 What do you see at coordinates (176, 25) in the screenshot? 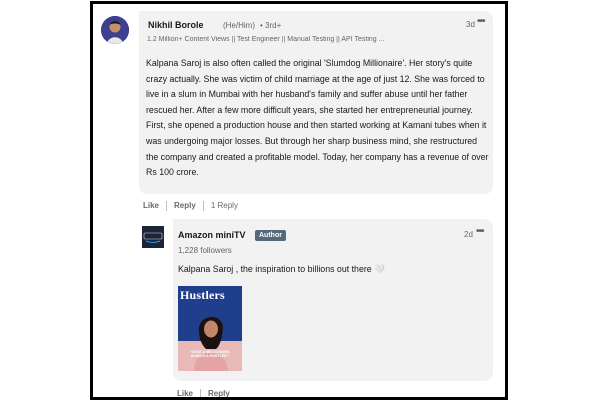
I see `commenter-name: Nikhil Borole` at bounding box center [176, 25].